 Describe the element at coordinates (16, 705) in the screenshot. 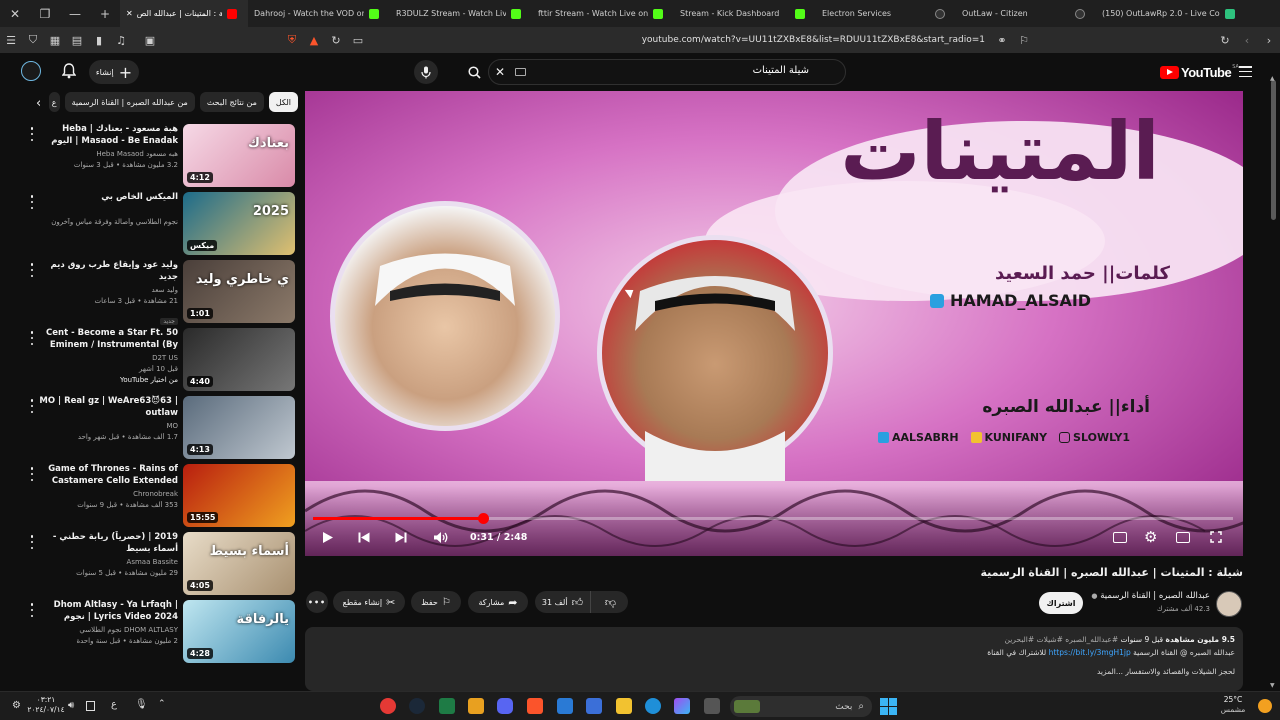

I see `settings-icon: ⚙` at that location.